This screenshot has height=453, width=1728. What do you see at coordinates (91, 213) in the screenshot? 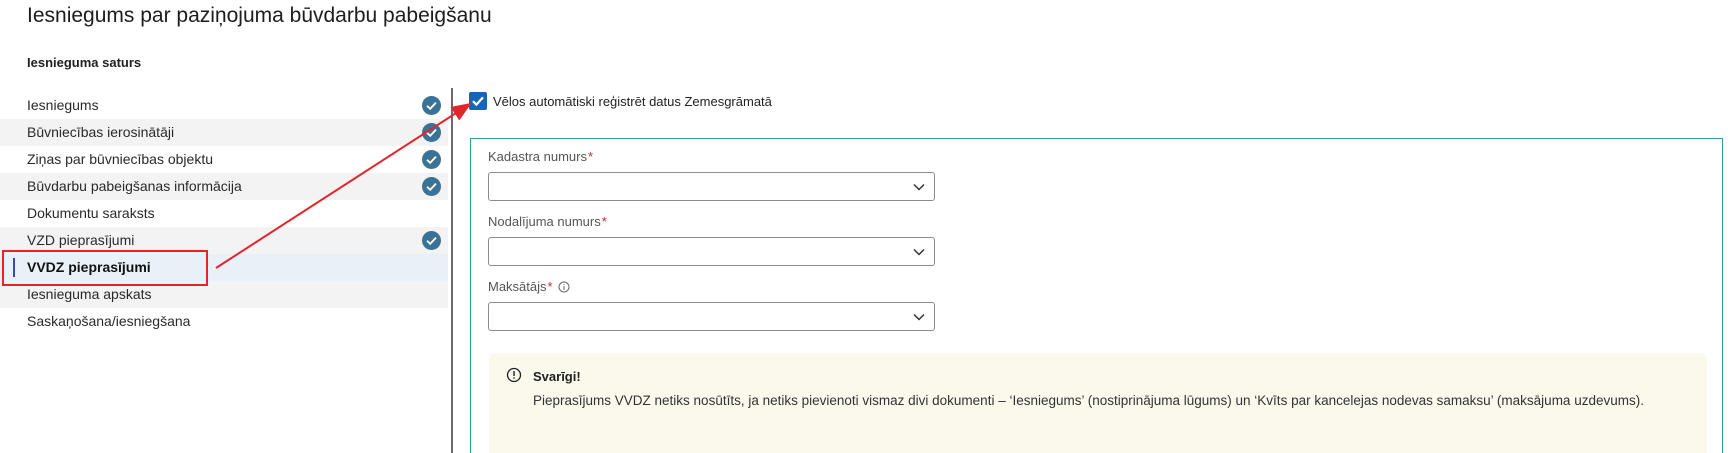
I see `nav-item-label: Dokumentu saraksts` at bounding box center [91, 213].